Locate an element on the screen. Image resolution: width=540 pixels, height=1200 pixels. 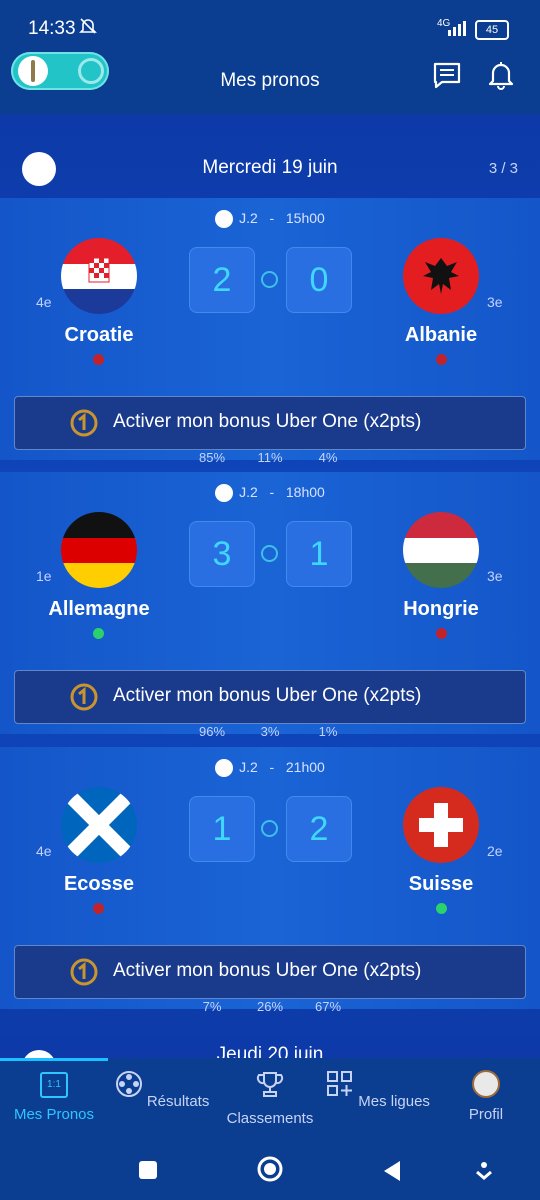
active-tab-indicator is located at coordinates (54, 1059).